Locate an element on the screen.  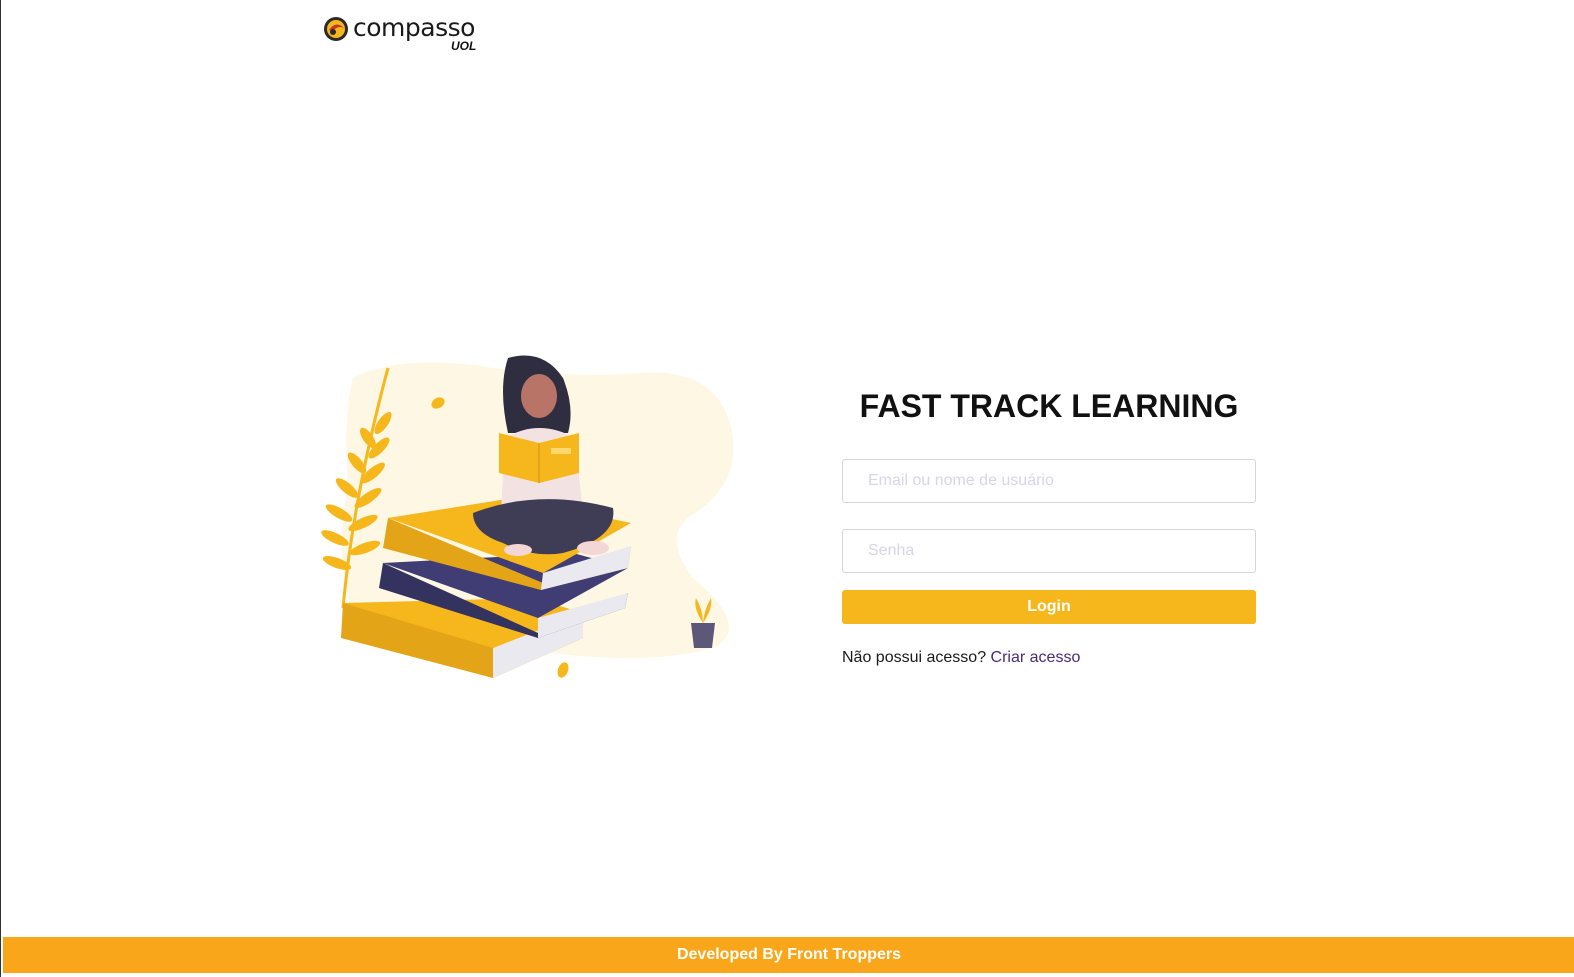
password-input is located at coordinates (1049, 551).